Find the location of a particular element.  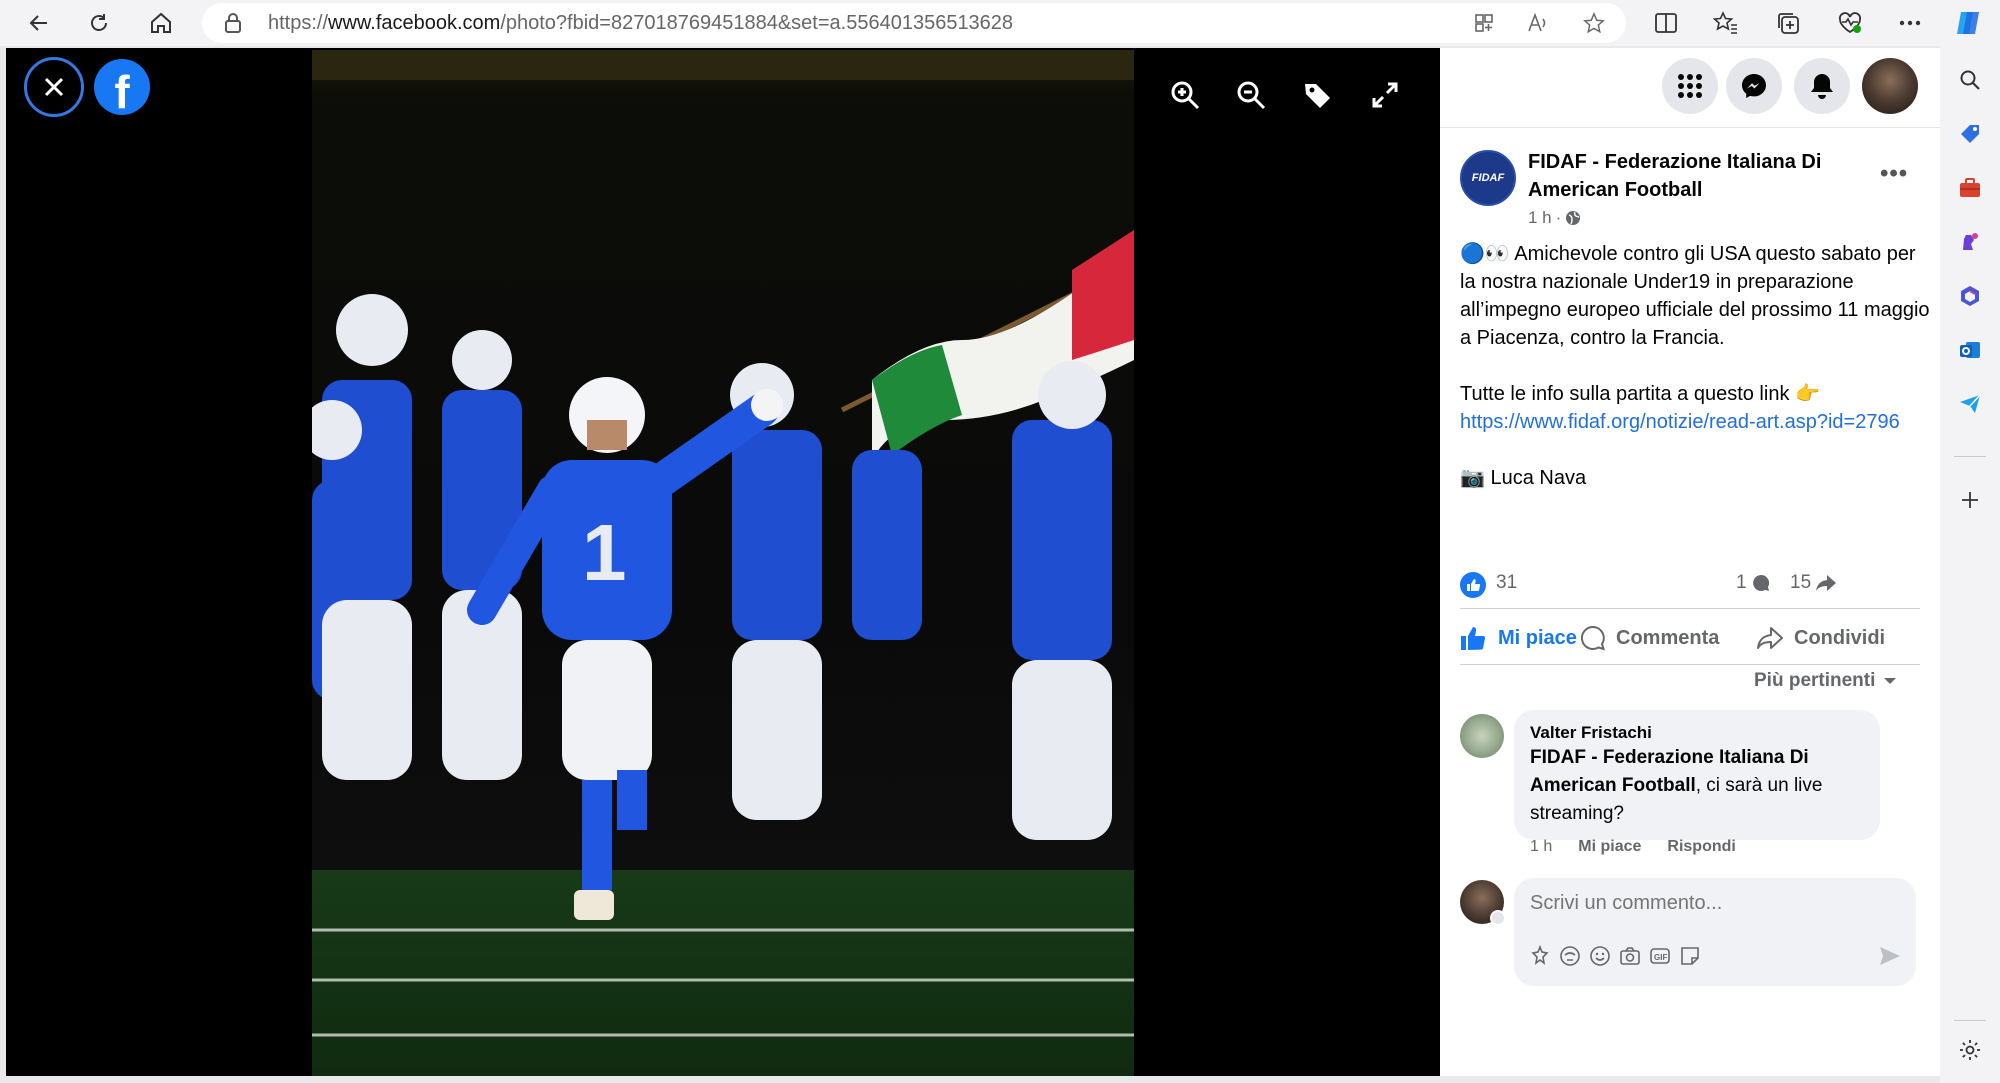

send-icon is located at coordinates (1970, 404).